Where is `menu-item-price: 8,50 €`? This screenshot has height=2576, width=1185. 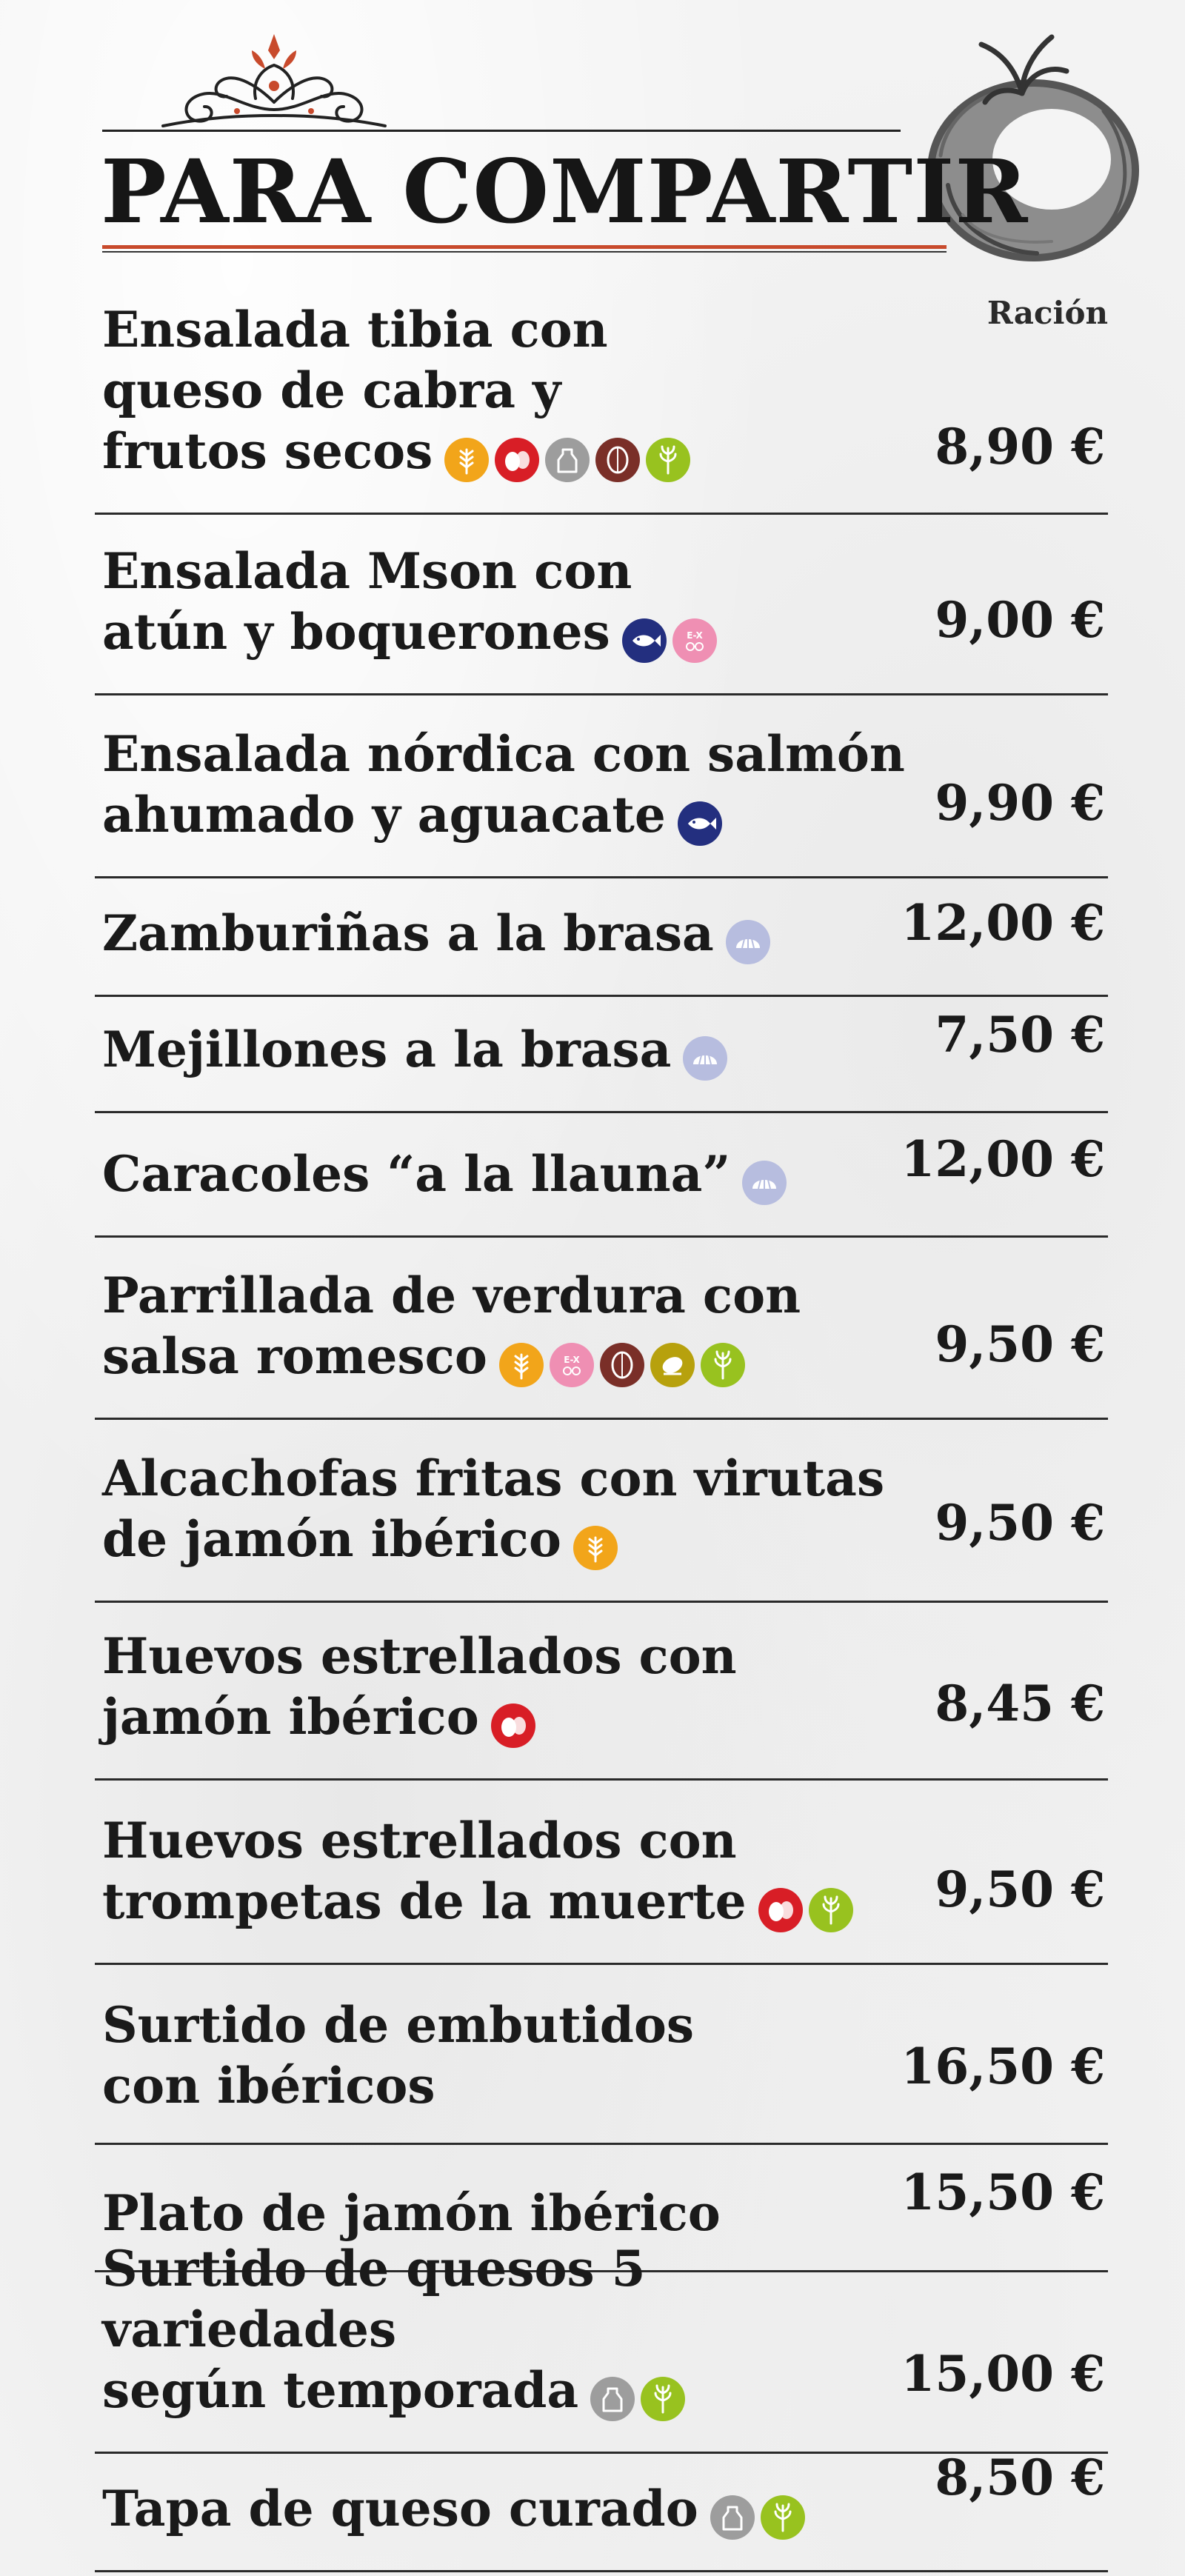
menu-item-price: 8,50 € is located at coordinates (1020, 2477).